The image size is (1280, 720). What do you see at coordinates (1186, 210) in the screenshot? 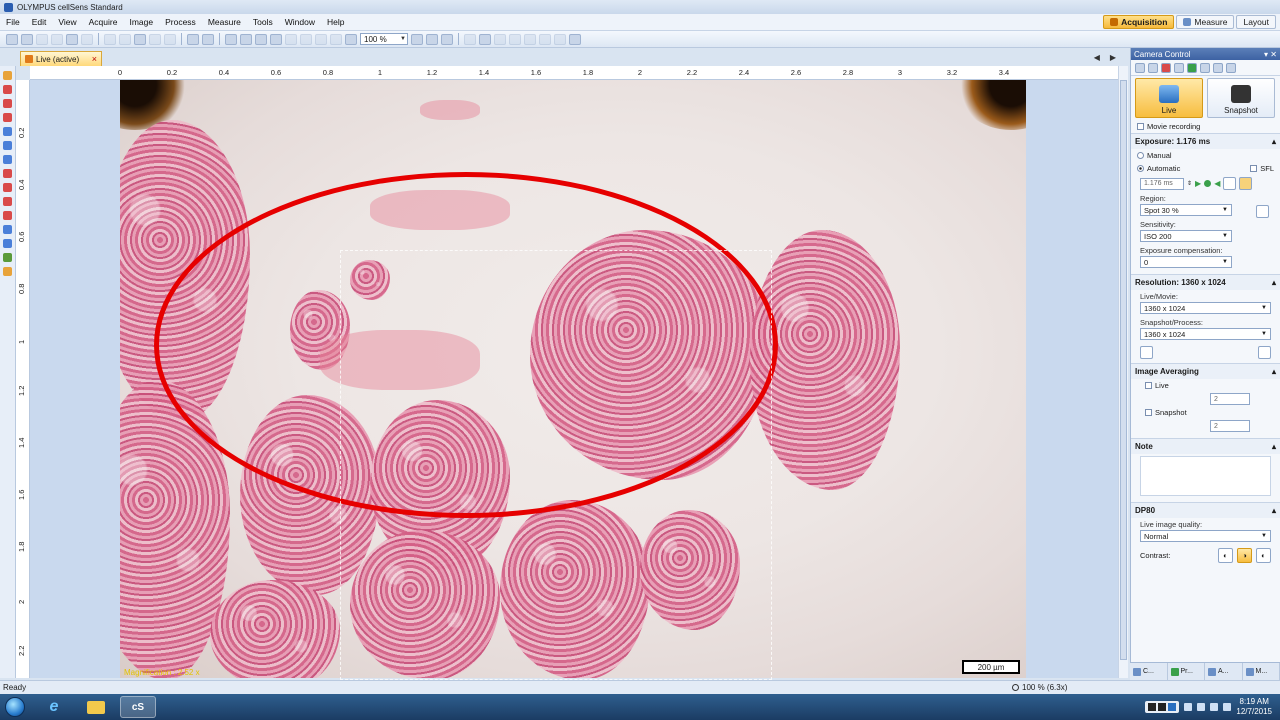
I see `region-select: Spot 30 % ▼` at bounding box center [1186, 210].